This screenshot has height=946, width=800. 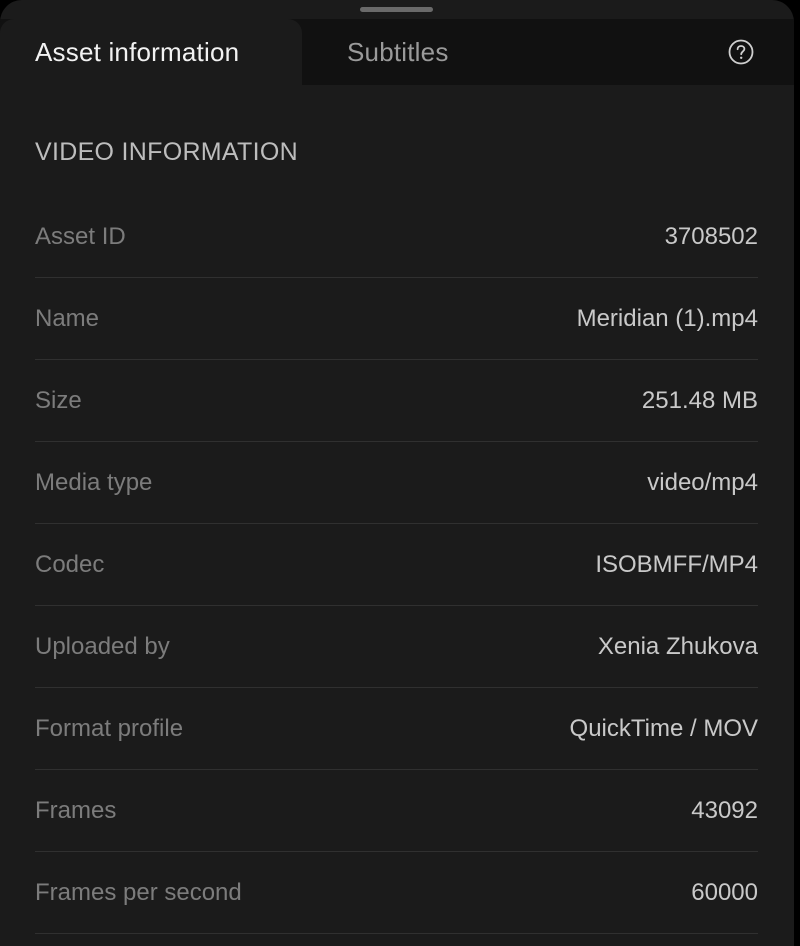 I want to click on info-label: Frames per second, so click(x=138, y=892).